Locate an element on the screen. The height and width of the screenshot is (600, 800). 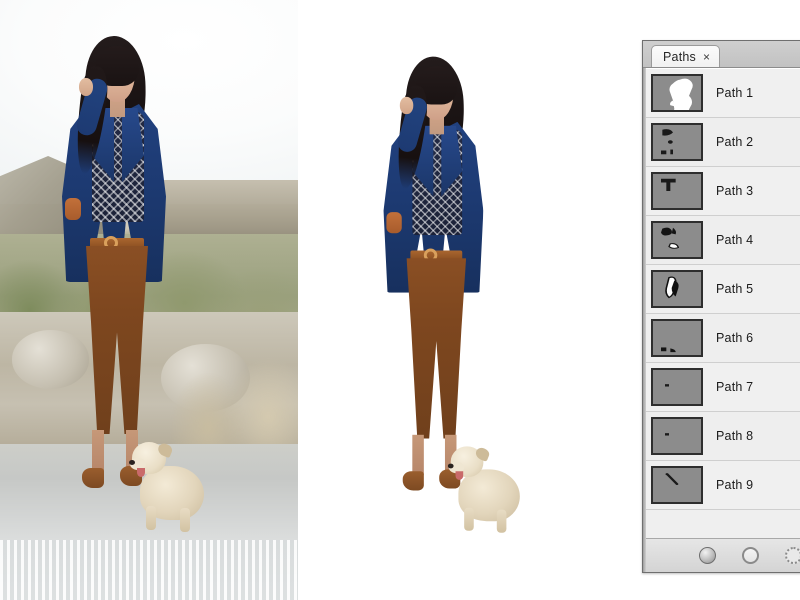
path-row-label: Path 2 is located at coordinates (735, 142).